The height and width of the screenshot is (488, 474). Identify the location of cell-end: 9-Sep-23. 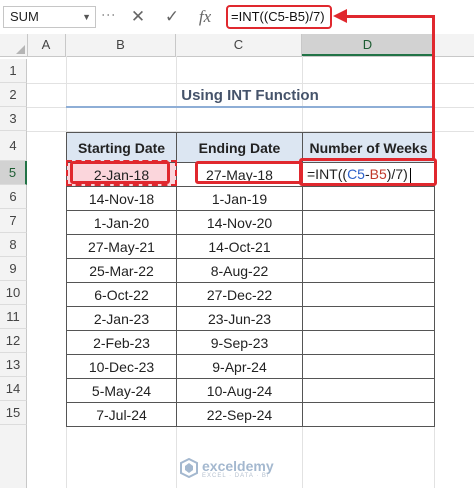
(239, 342).